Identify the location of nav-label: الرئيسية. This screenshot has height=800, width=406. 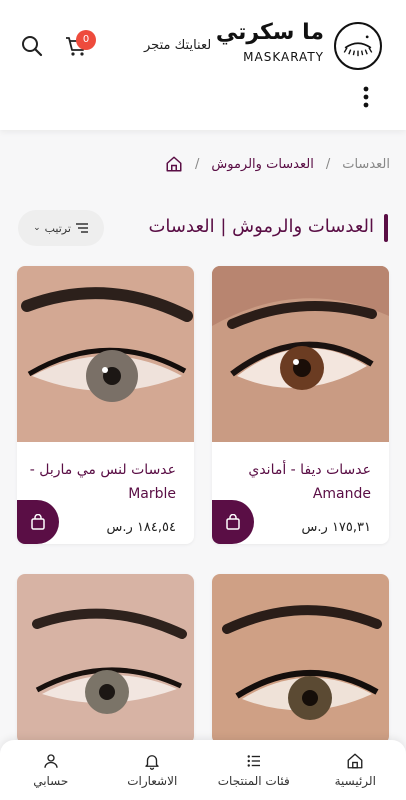
(355, 781).